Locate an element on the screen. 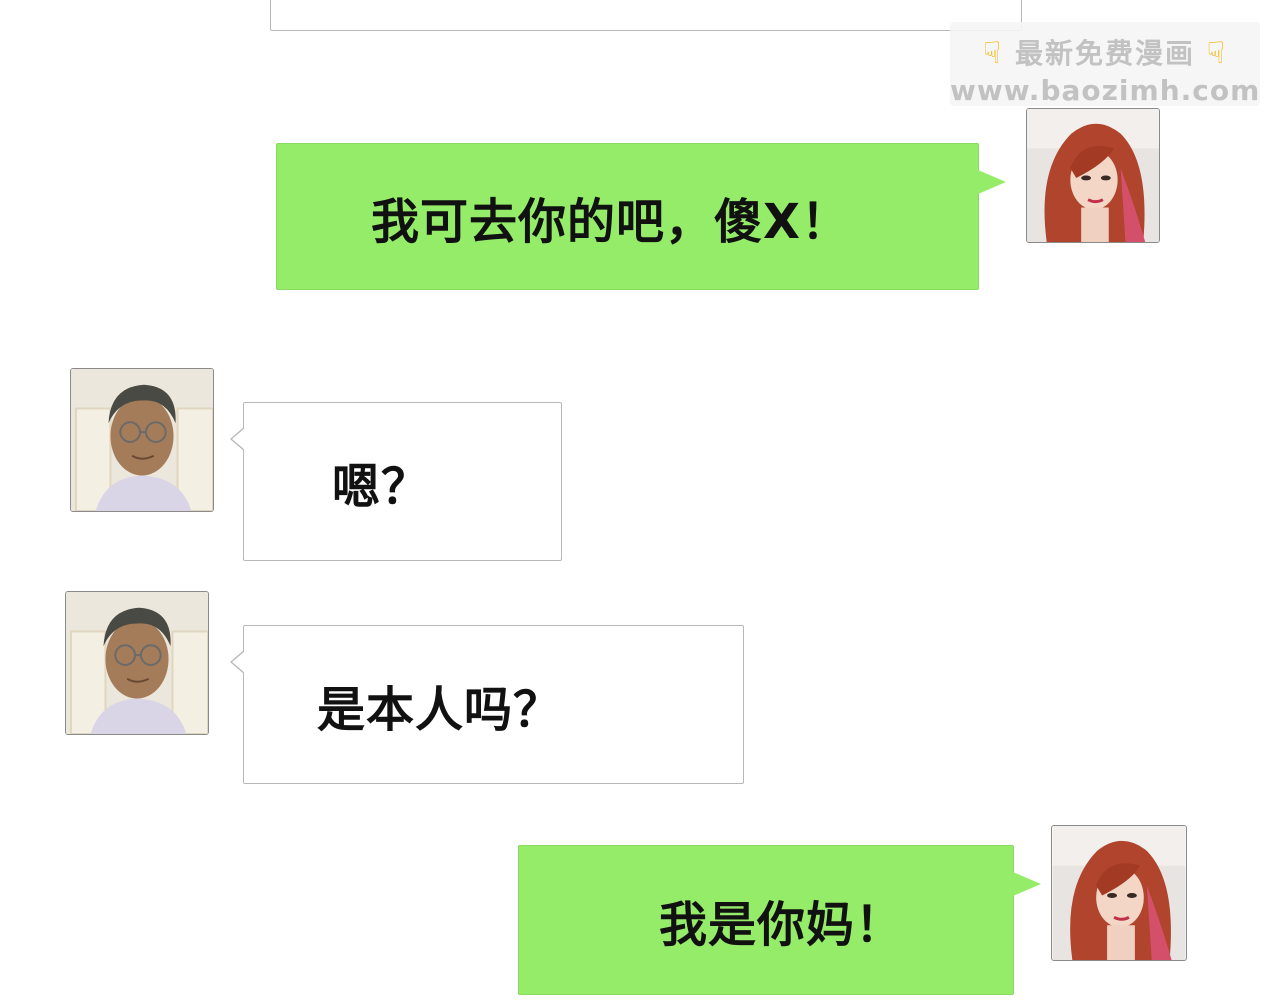  message-bubble-outgoing: 我是你妈！ is located at coordinates (779, 920).